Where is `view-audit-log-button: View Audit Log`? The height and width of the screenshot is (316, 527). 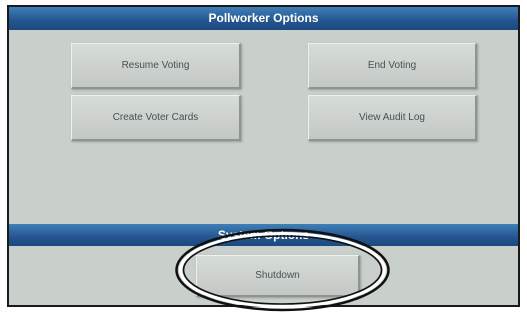 view-audit-log-button: View Audit Log is located at coordinates (392, 118).